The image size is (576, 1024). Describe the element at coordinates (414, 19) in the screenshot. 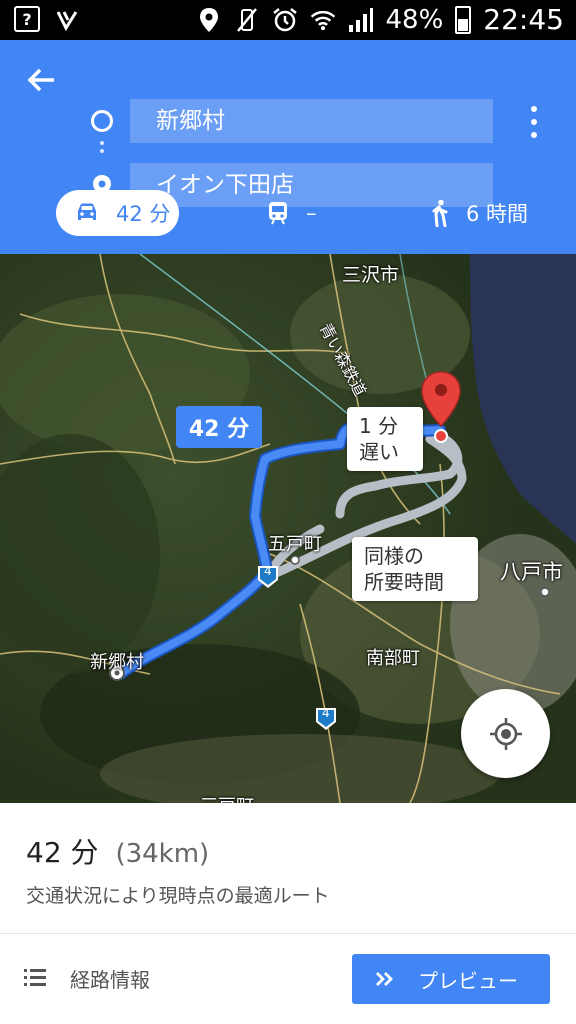

I see `battery-percent: 48%` at that location.